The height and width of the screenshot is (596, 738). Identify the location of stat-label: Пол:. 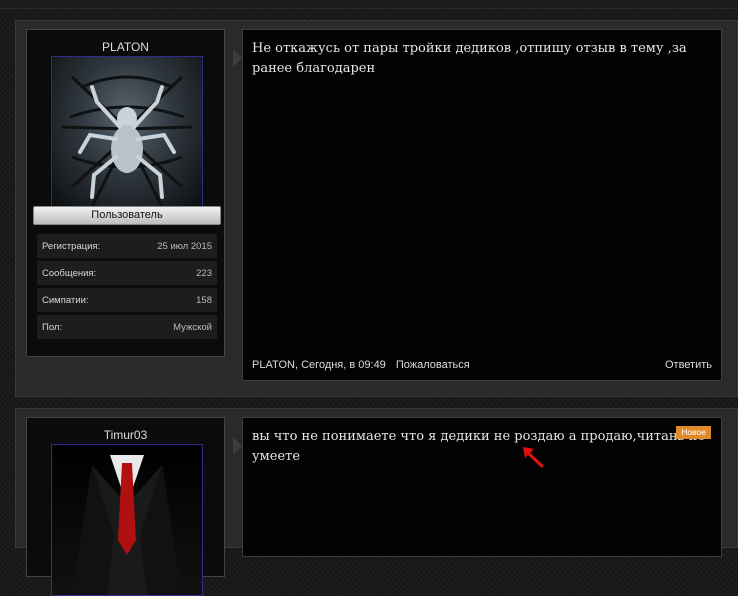
(52, 327).